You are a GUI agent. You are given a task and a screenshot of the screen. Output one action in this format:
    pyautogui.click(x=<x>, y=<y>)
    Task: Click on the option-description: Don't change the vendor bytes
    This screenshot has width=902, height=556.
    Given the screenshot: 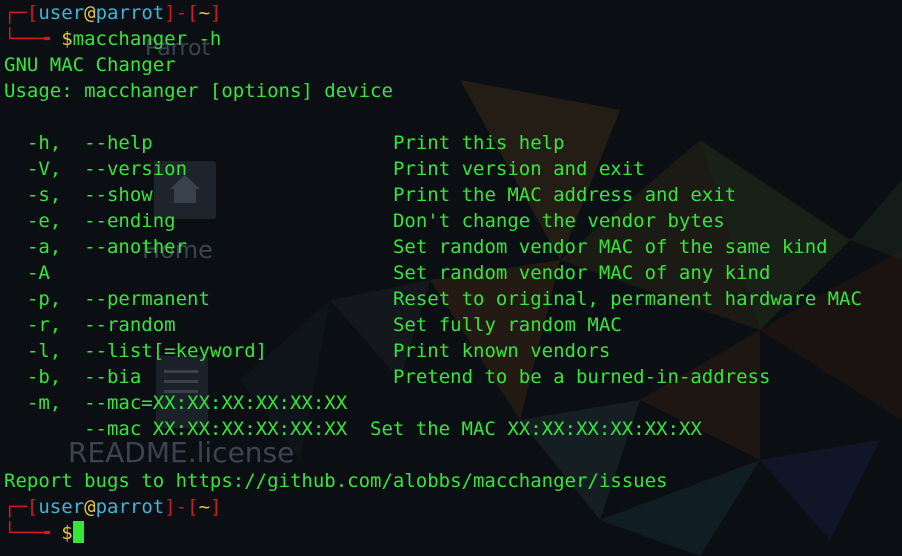 What is the action you would take?
    pyautogui.click(x=558, y=221)
    